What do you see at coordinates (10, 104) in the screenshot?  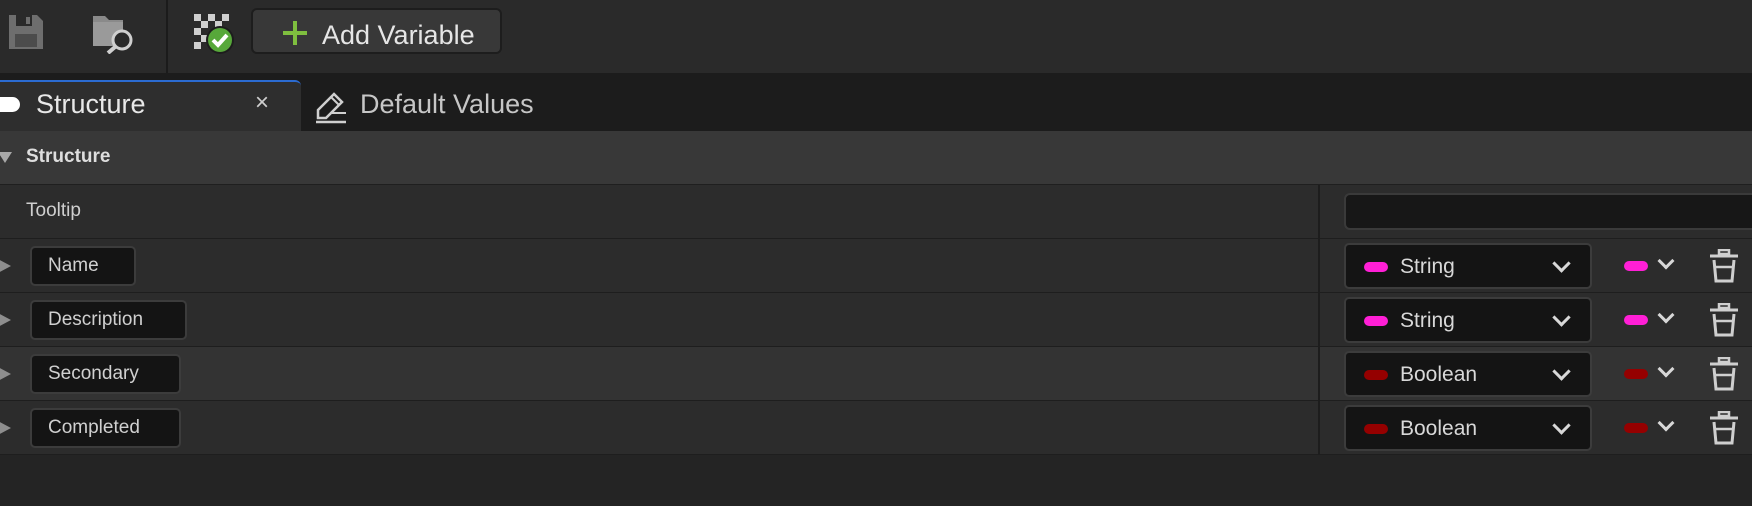 I see `structure-icon` at bounding box center [10, 104].